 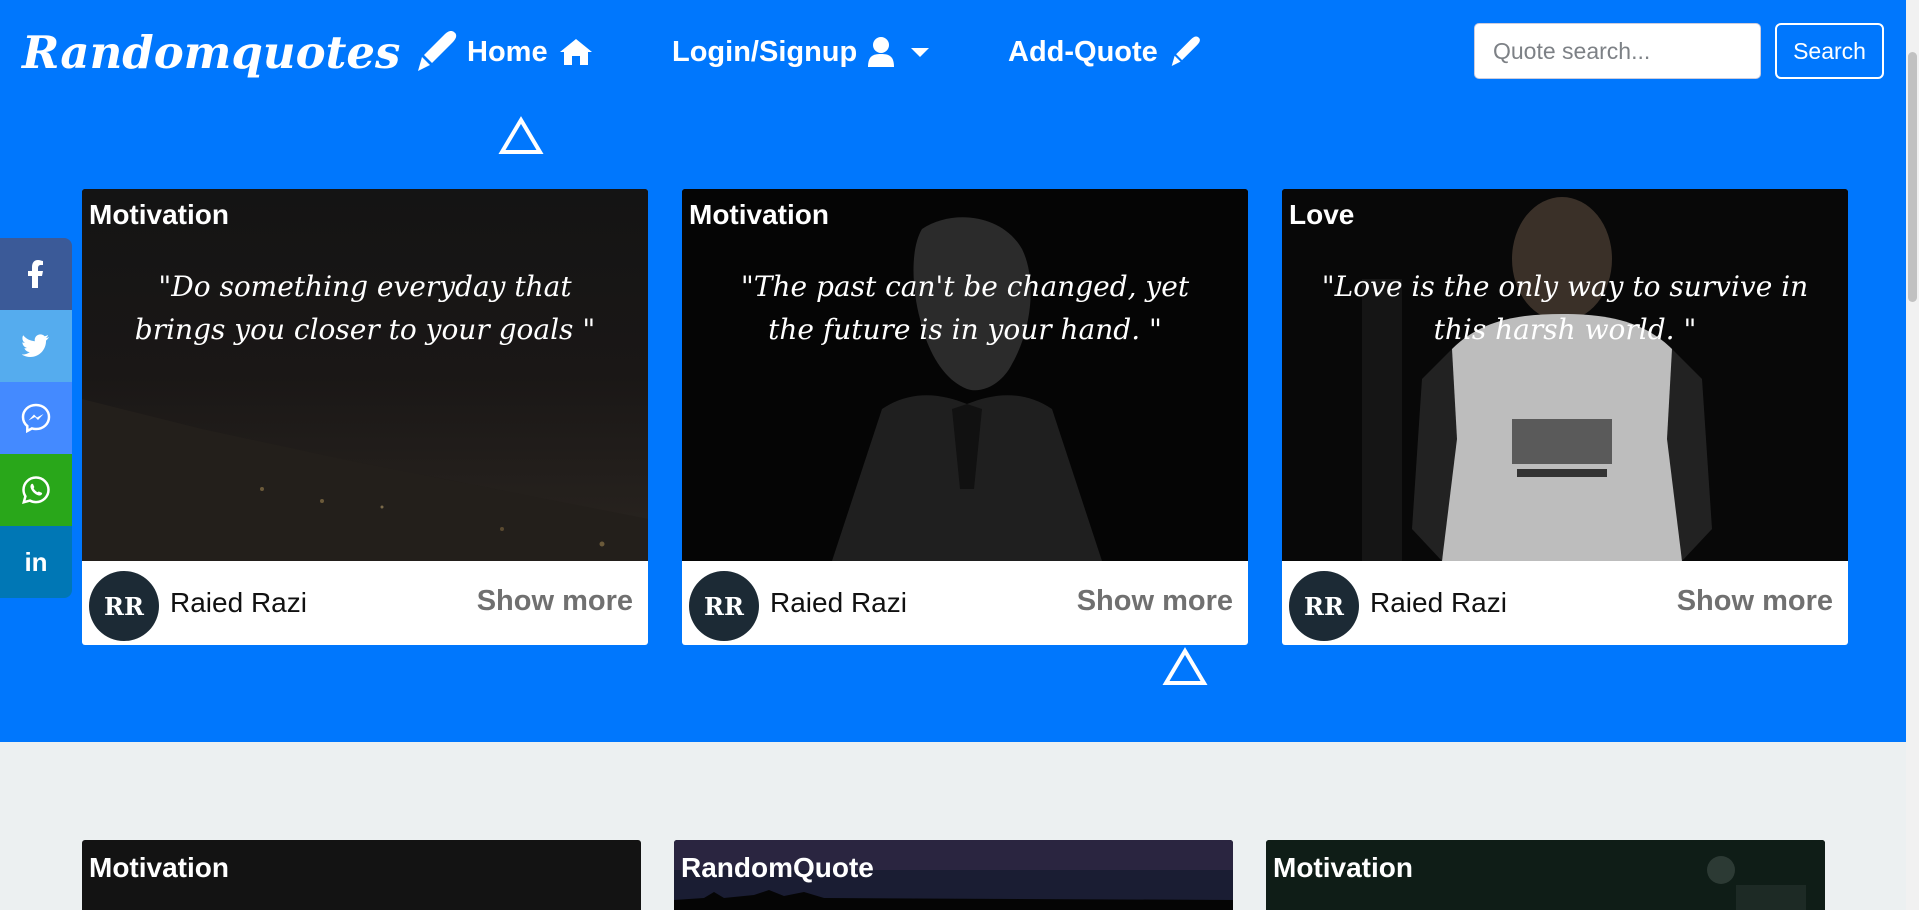 I want to click on nav-home-label: Home, so click(x=507, y=51).